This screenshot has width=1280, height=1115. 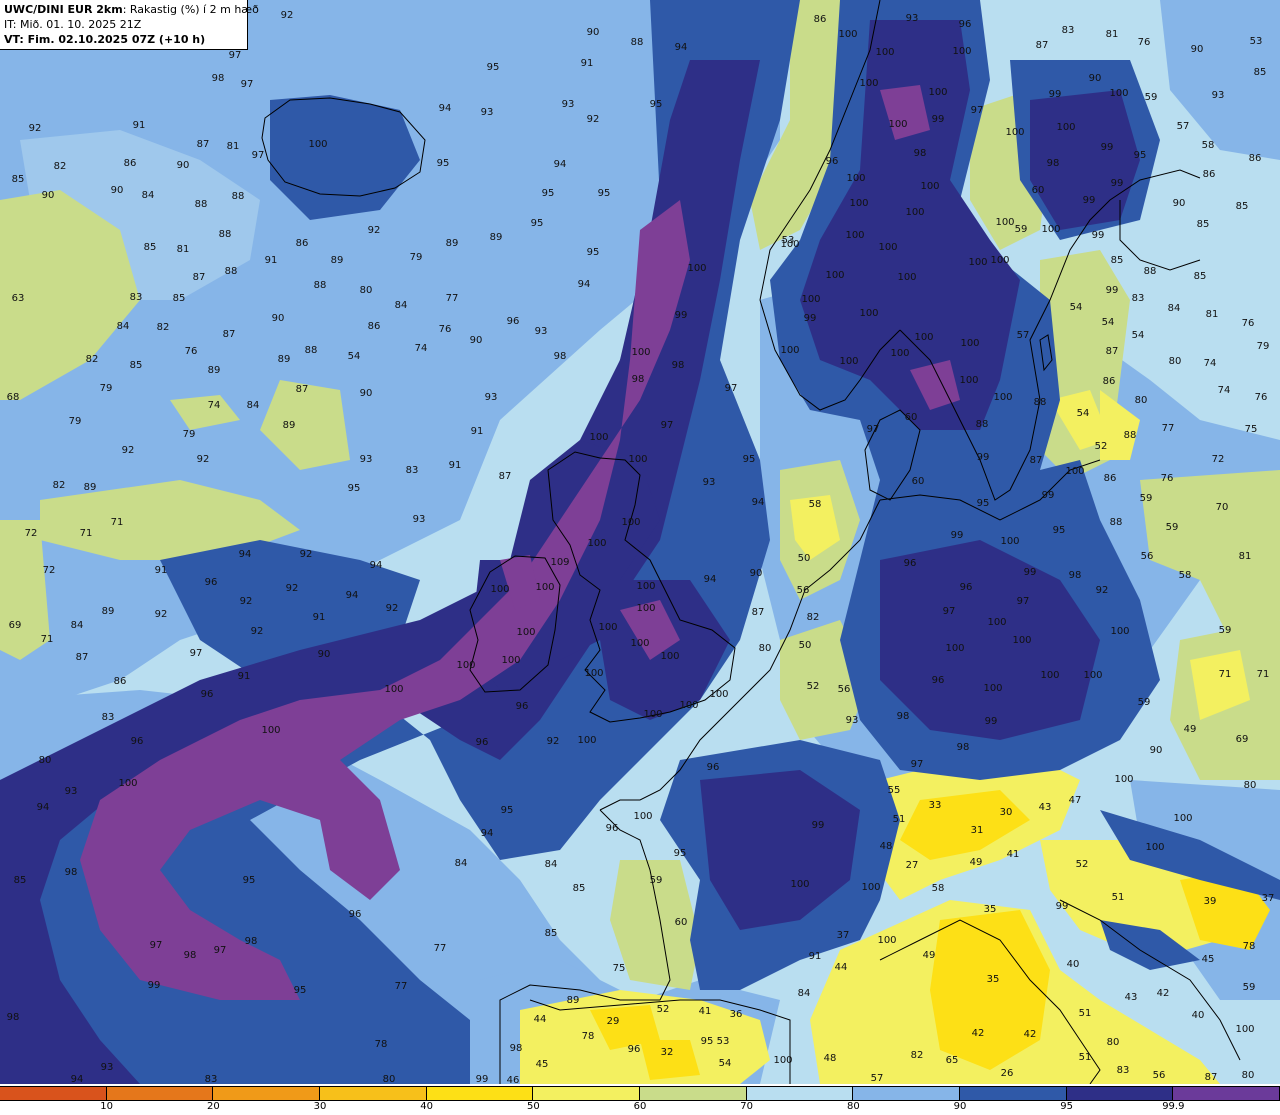 I want to click on rh-value-label: 63, so click(x=18, y=298).